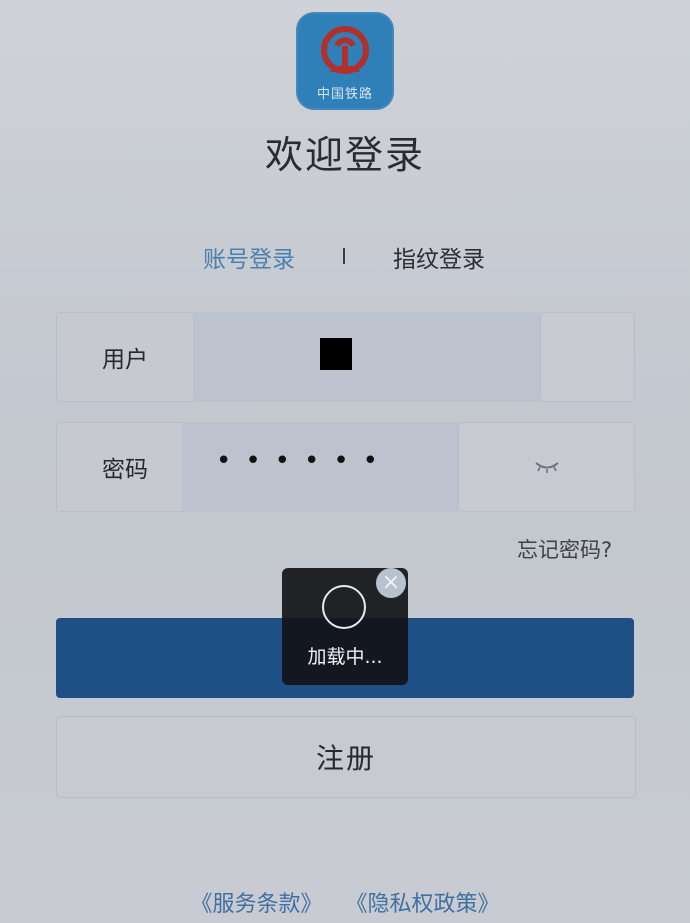 The image size is (690, 923). I want to click on close-icon: ×, so click(391, 583).